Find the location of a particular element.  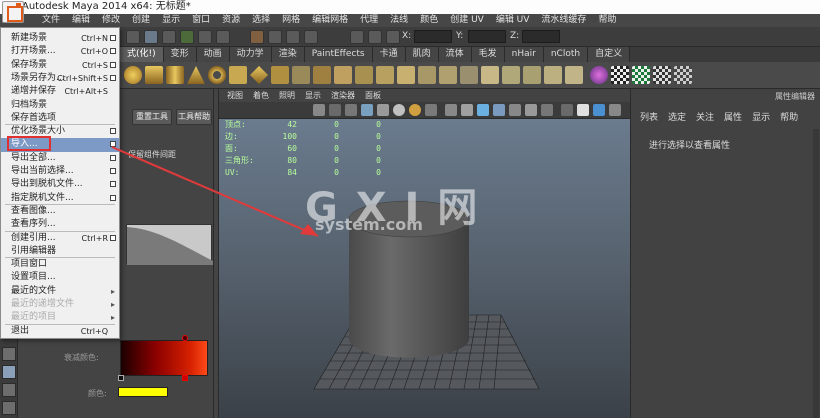

file-menu-item: 新建场景 Ctrl+N is located at coordinates (60, 38).